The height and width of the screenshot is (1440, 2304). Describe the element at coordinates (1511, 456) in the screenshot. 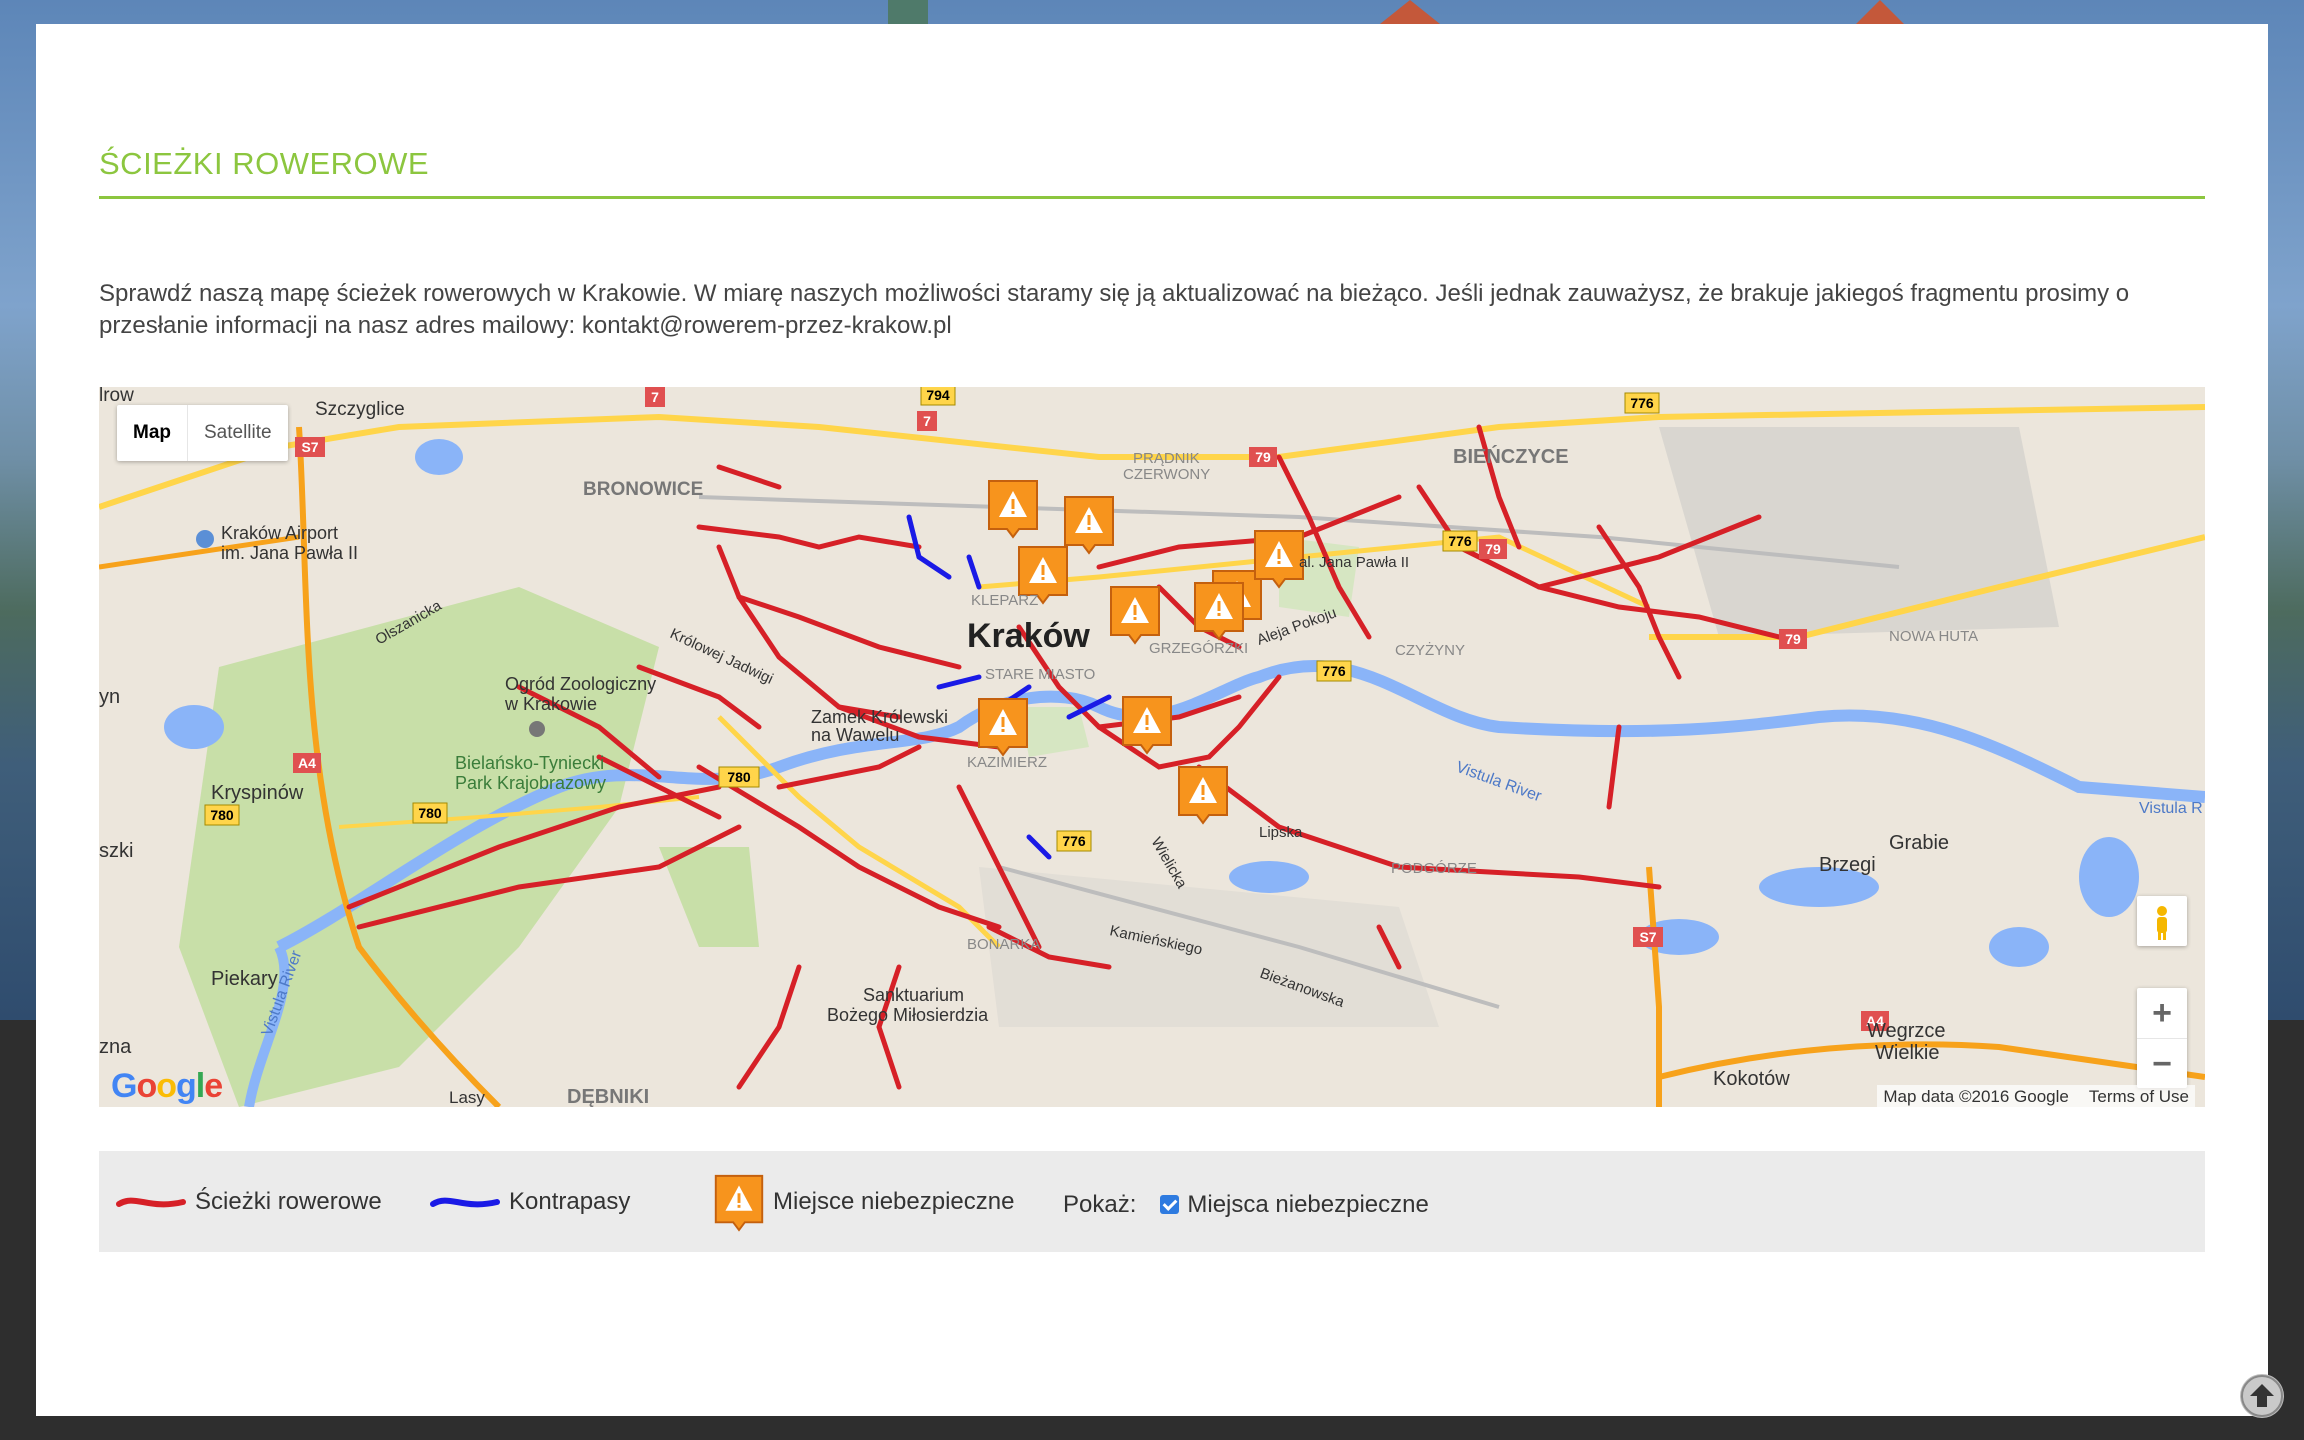

I see `map-label: BIEŃCZYCE` at that location.